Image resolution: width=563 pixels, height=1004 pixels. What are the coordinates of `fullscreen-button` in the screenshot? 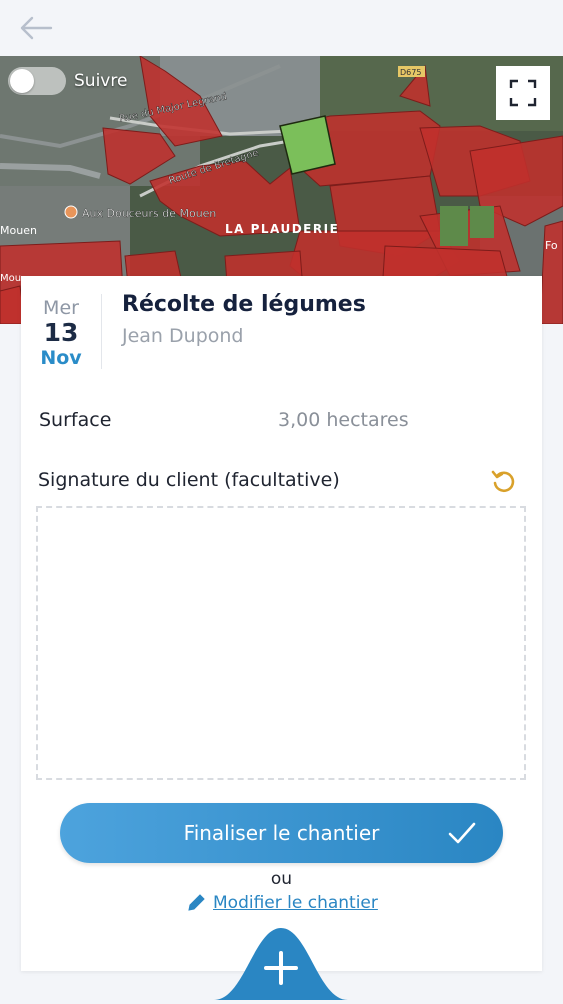 It's located at (523, 93).